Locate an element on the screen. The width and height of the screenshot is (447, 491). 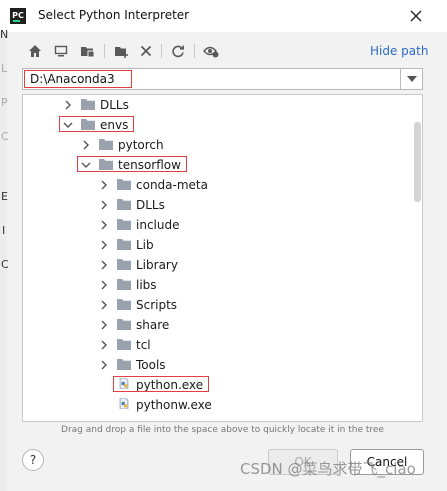
tree-row-label: pythonw.exe is located at coordinates (174, 405).